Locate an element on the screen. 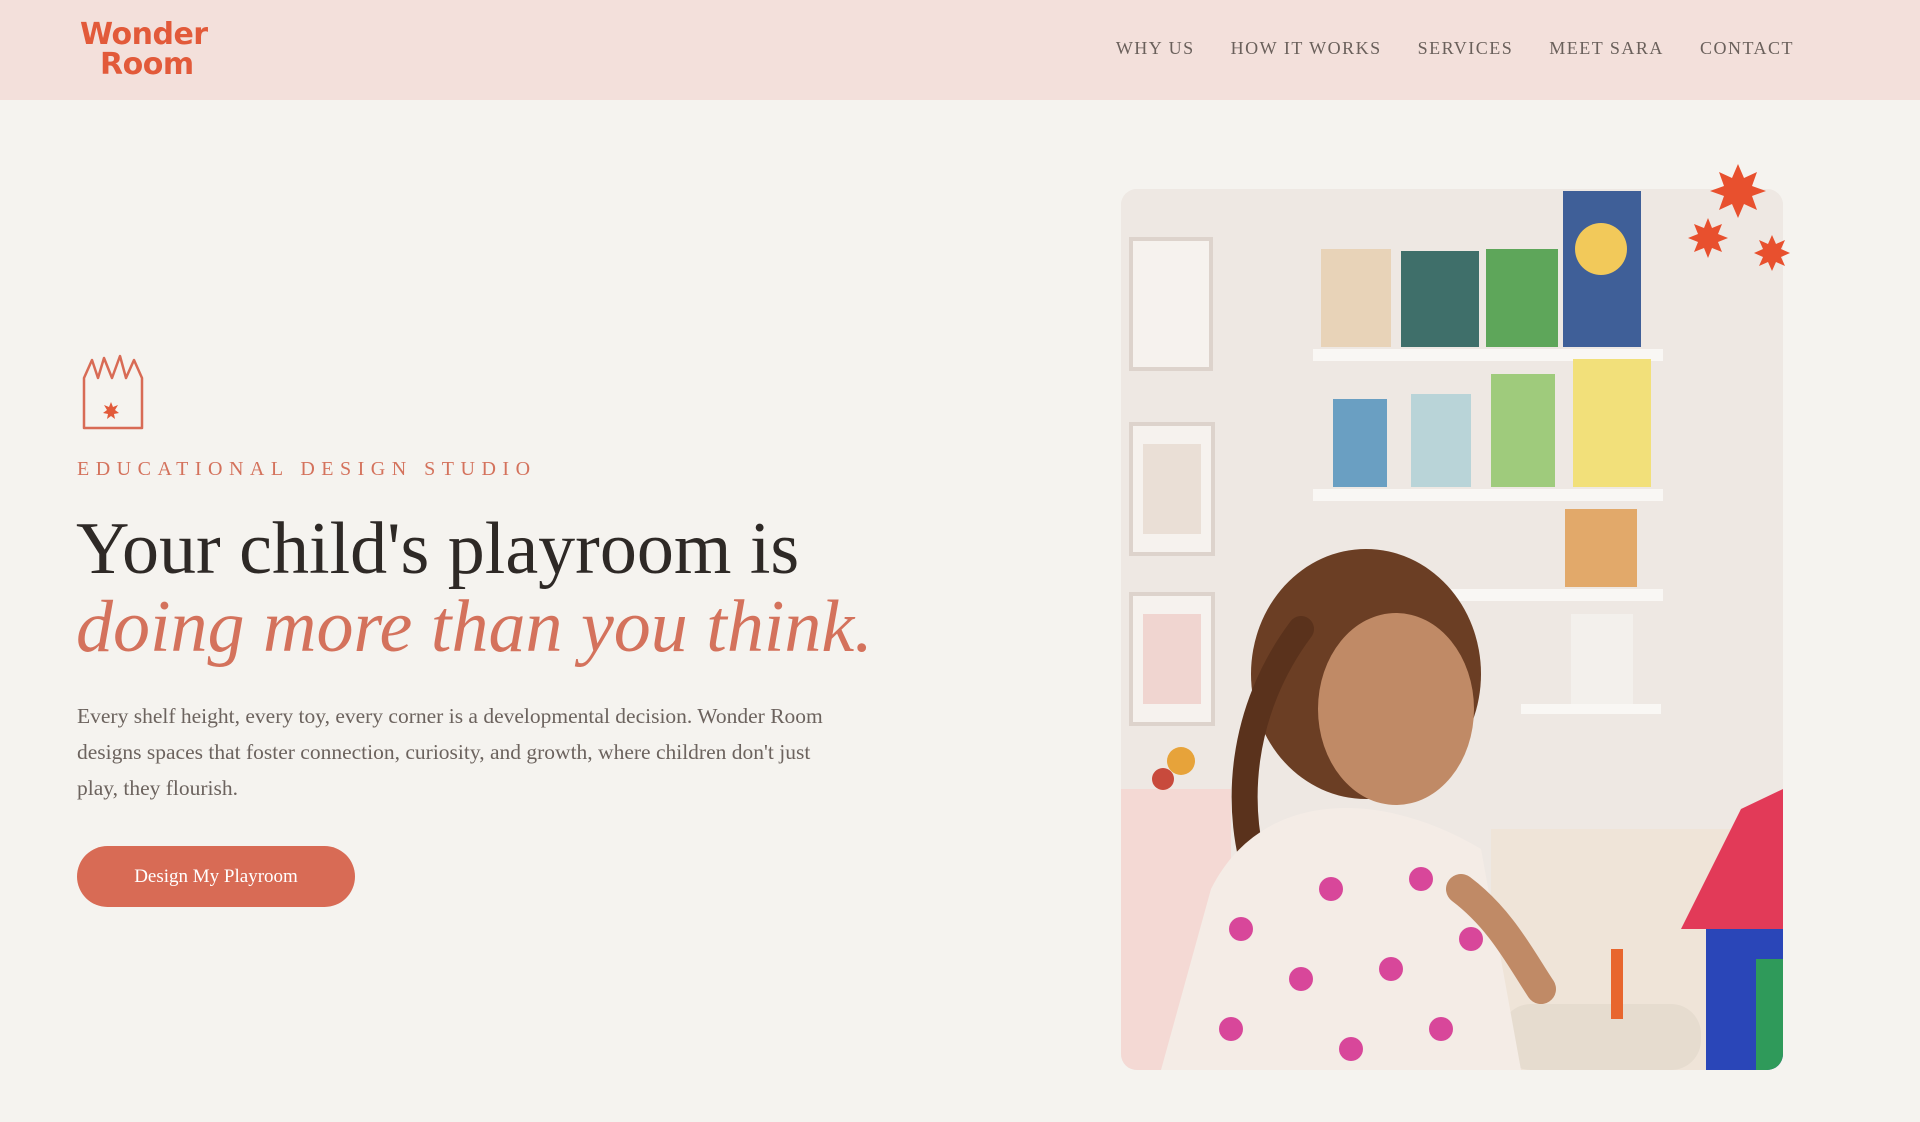 The height and width of the screenshot is (1122, 1920). crown-icon is located at coordinates (113, 392).